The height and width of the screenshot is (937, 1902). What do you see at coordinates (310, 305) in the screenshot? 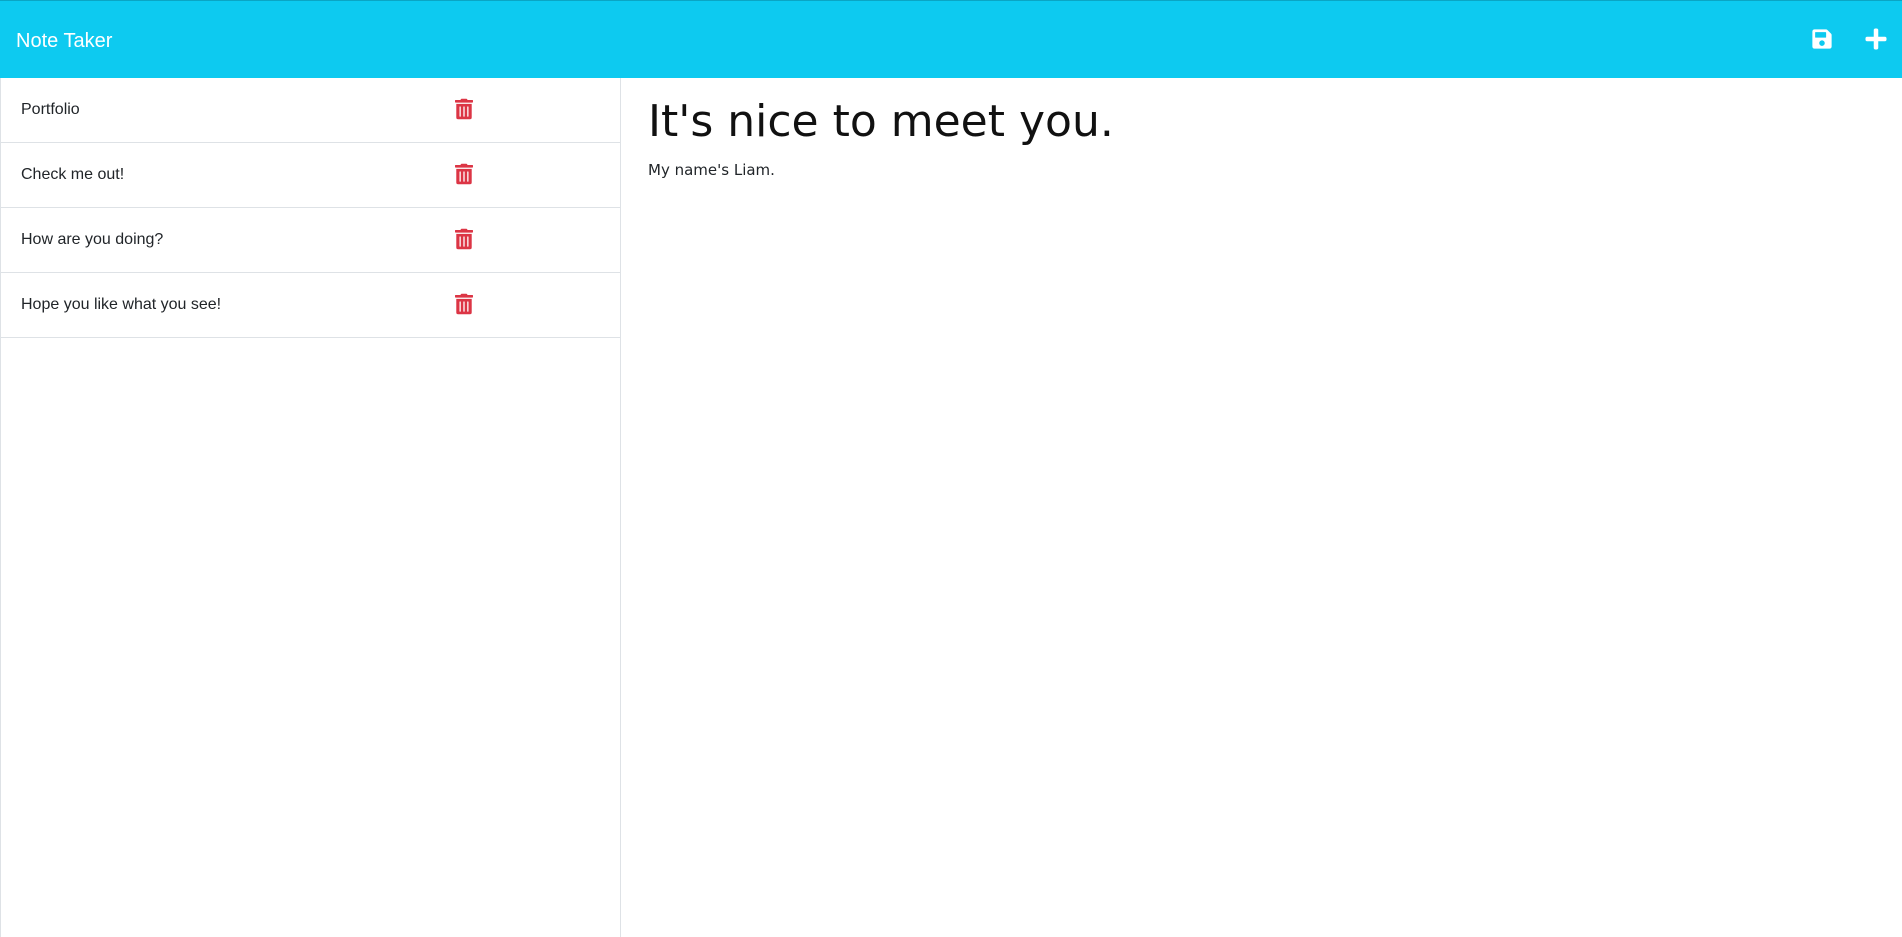
I see `note-list-item: Hope you like what you see!` at bounding box center [310, 305].